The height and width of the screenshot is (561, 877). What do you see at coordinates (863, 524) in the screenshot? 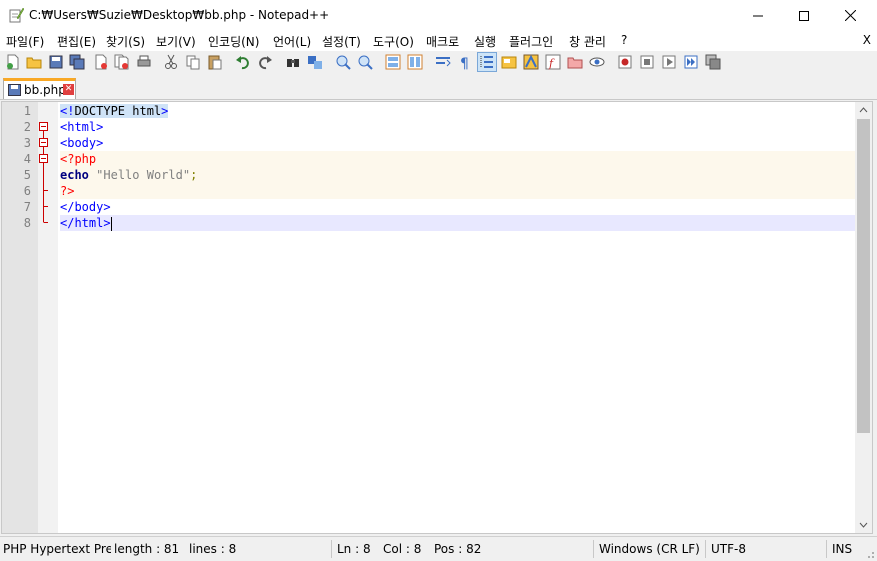
I see `scroll-down-icon` at bounding box center [863, 524].